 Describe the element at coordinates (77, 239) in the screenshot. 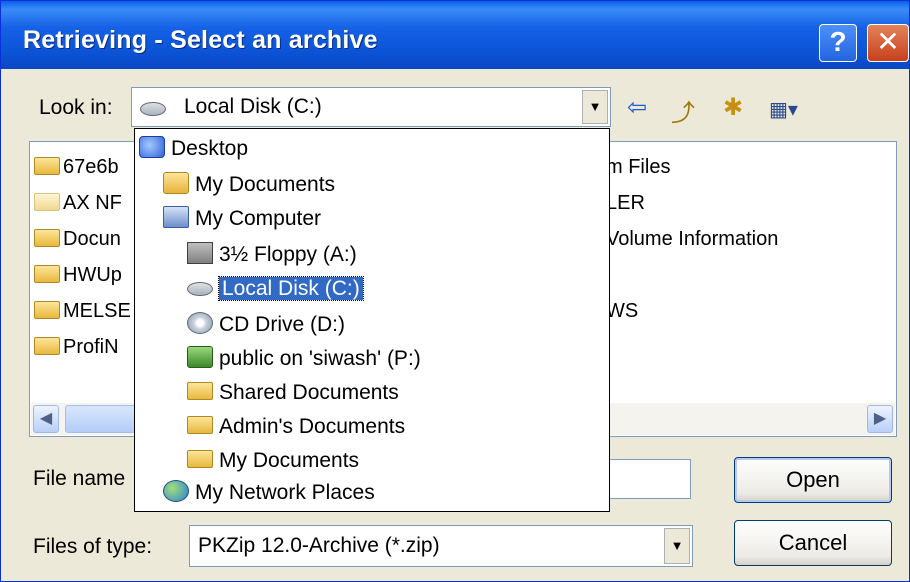

I see `list-item: Docun` at that location.